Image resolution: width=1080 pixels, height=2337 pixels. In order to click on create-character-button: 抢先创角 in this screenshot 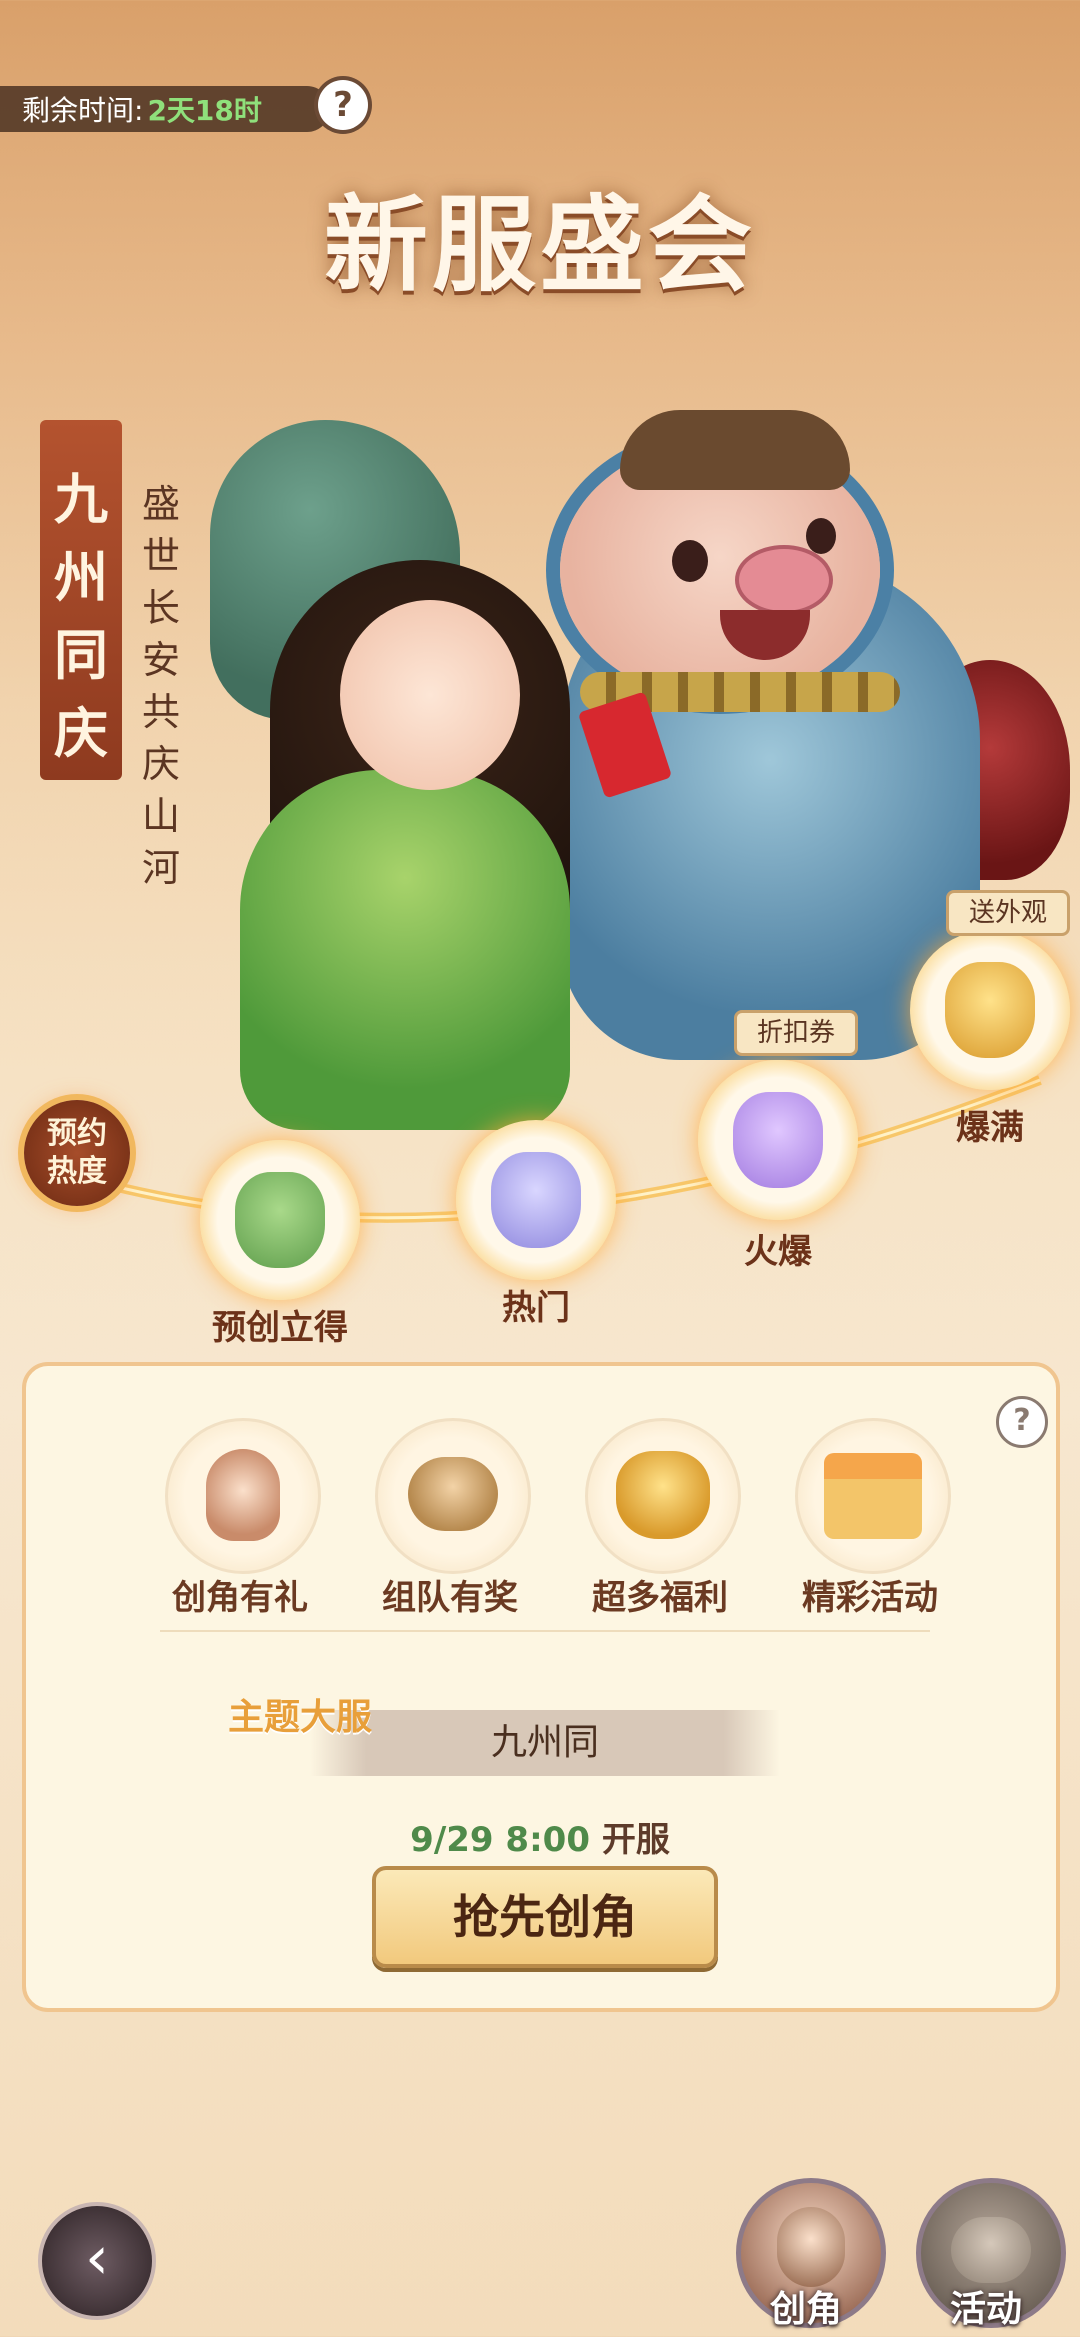, I will do `click(545, 1917)`.